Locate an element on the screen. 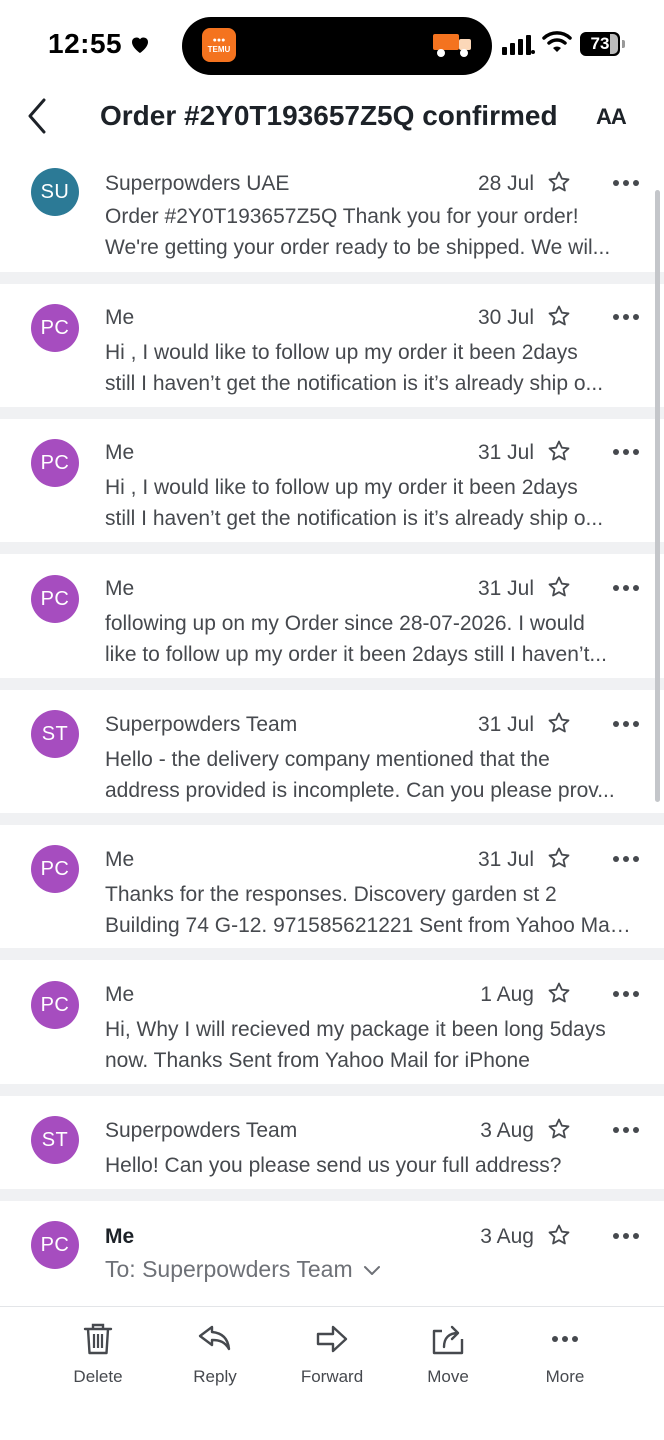  status-bar: 12:55 ●●● TEMU 73 is located at coordinates (332, 45).